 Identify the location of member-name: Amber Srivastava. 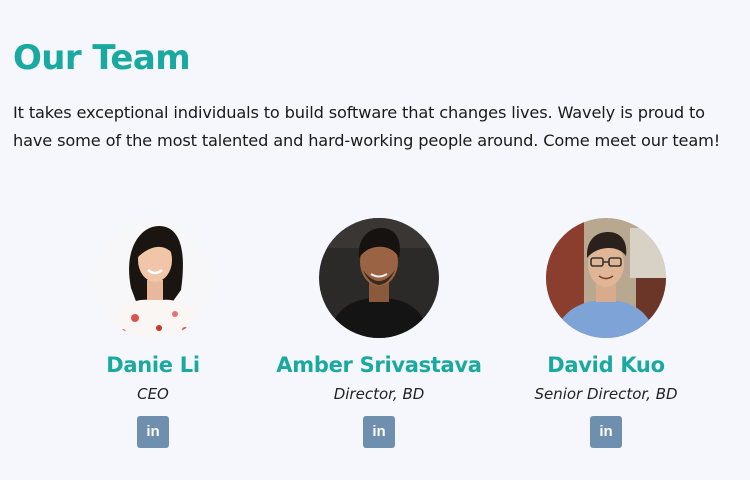
(379, 365).